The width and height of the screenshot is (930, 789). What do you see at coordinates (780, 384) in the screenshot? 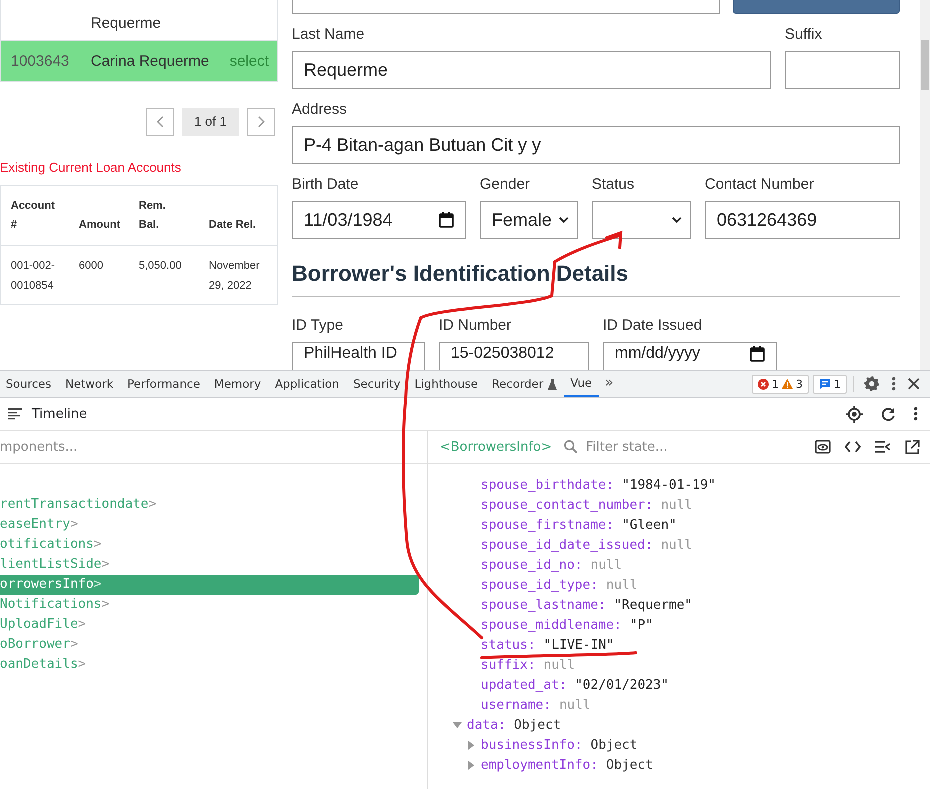
I see `issues-badge: 1 3` at bounding box center [780, 384].